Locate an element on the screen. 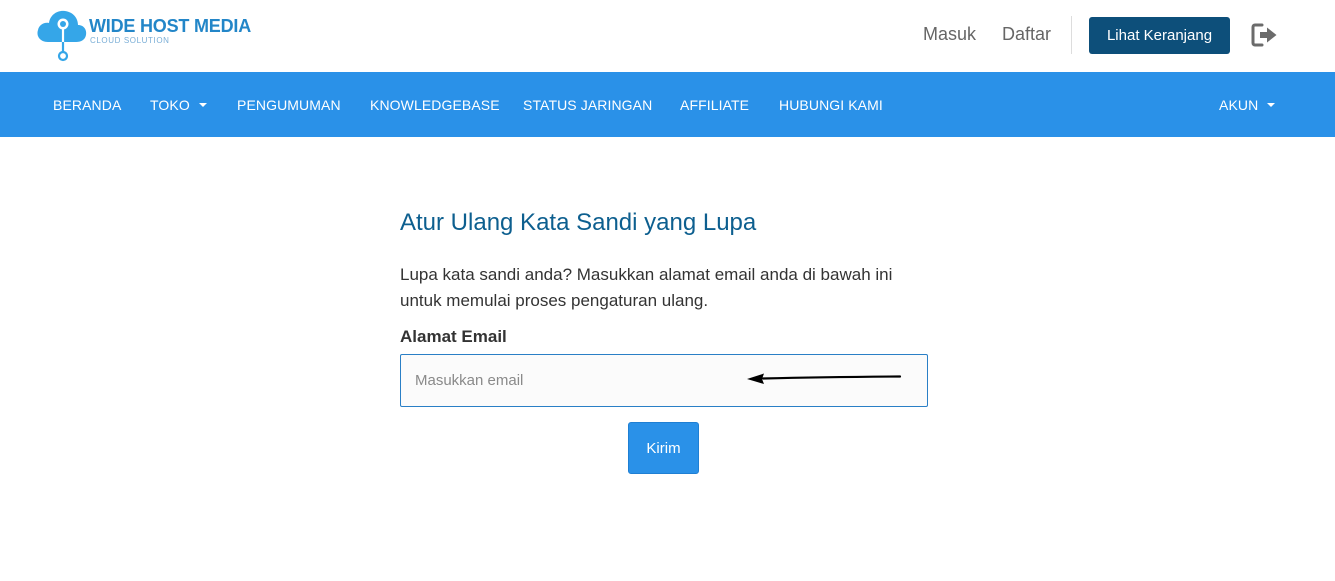 This screenshot has width=1335, height=581. nav-item-toko: TOKO is located at coordinates (178, 105).